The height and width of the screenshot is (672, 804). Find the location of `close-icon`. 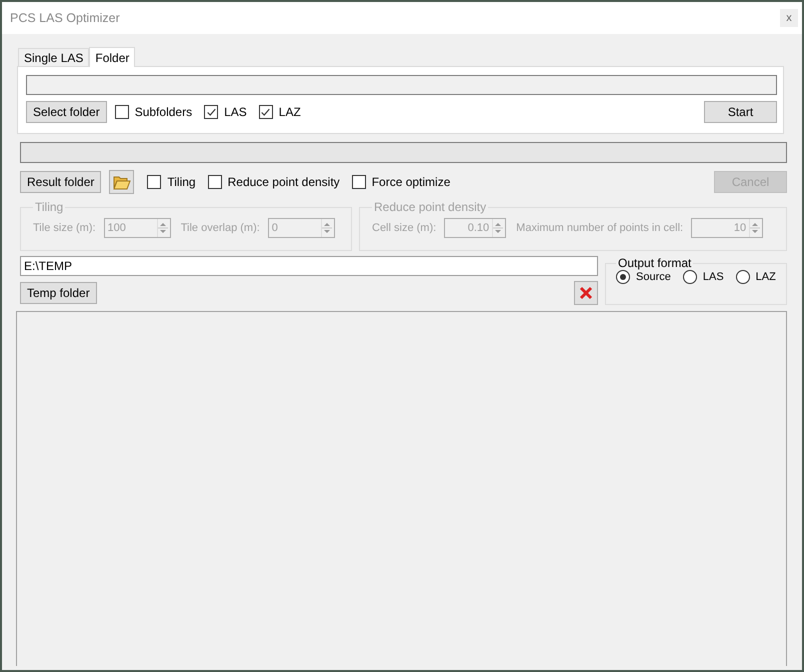

close-icon is located at coordinates (586, 293).